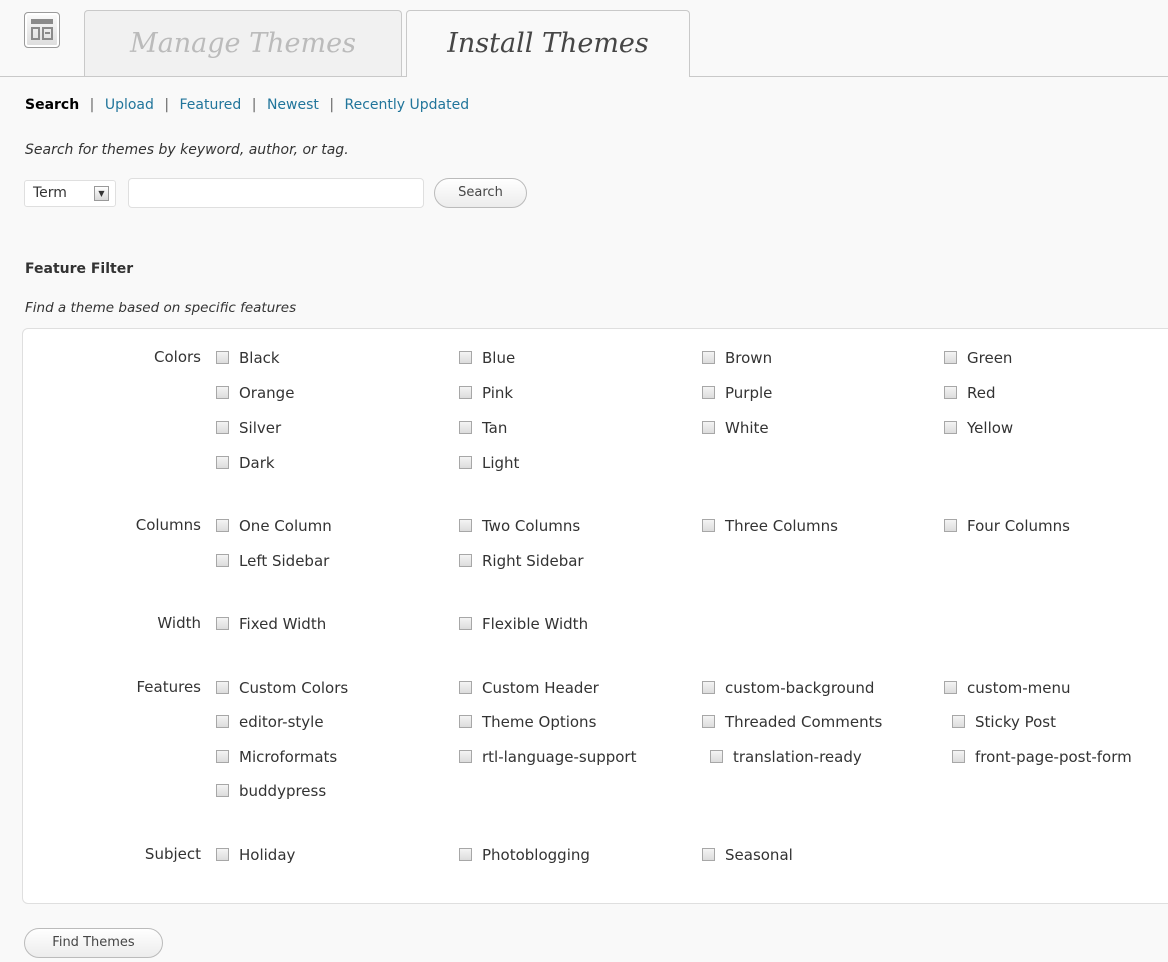  I want to click on search-button: Search, so click(480, 193).